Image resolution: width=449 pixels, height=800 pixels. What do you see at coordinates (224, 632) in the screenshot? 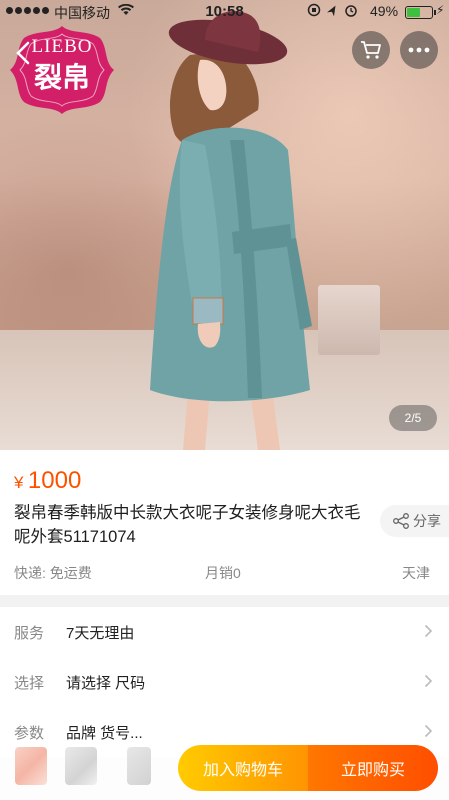
I see `service-row: 服务 7天无理由` at bounding box center [224, 632].